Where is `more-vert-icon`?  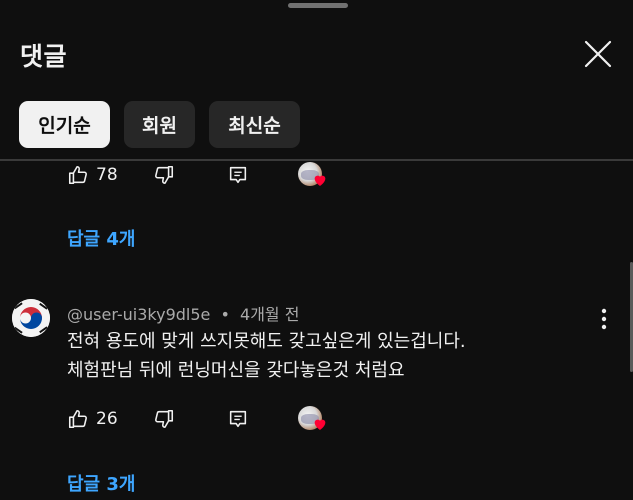 more-vert-icon is located at coordinates (604, 319).